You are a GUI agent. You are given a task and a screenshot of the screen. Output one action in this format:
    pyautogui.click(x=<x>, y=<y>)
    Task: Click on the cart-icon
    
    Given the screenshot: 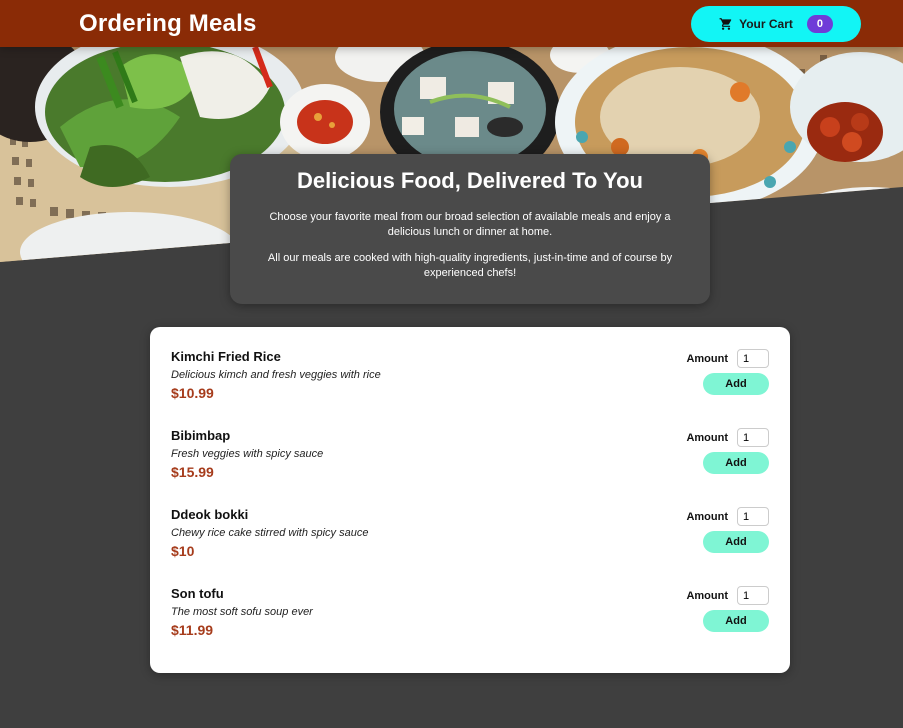 What is the action you would take?
    pyautogui.click(x=725, y=23)
    